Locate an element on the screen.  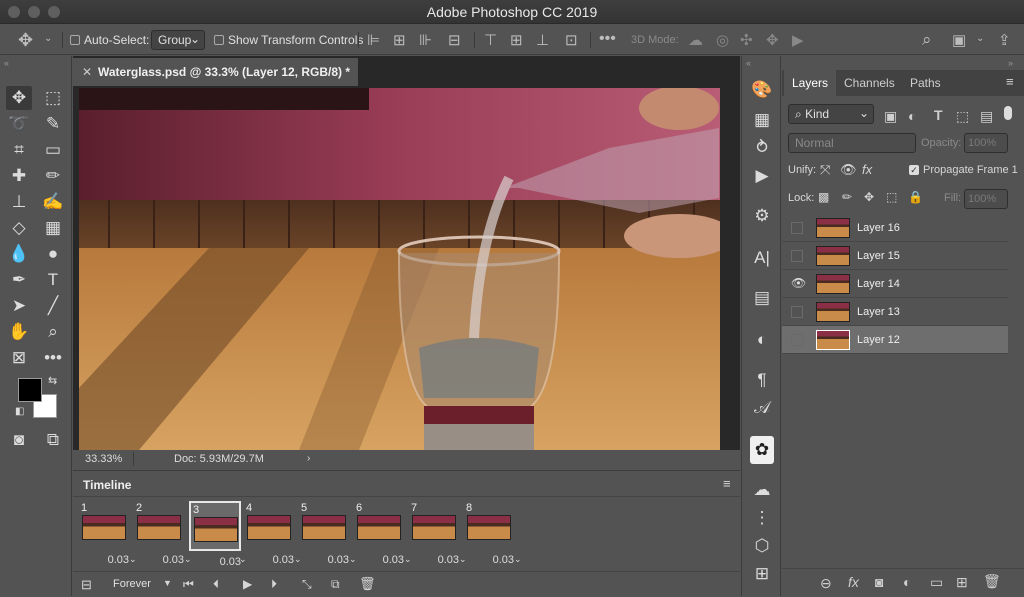
zoom-window-button is located at coordinates (54, 12).